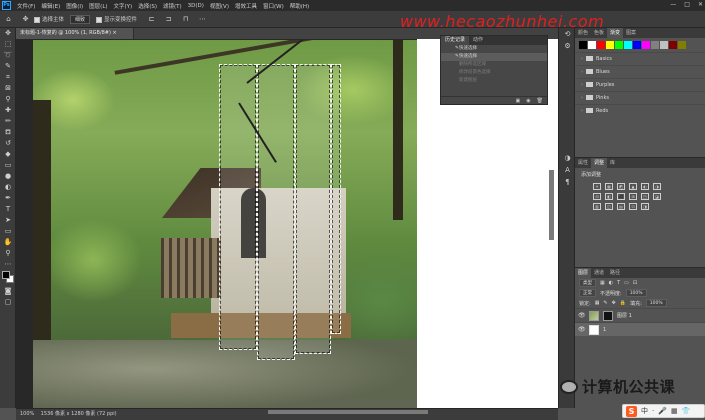 Image resolution: width=705 pixels, height=420 pixels. What do you see at coordinates (8, 55) in the screenshot?
I see `lasso-icon: ➰` at bounding box center [8, 55].